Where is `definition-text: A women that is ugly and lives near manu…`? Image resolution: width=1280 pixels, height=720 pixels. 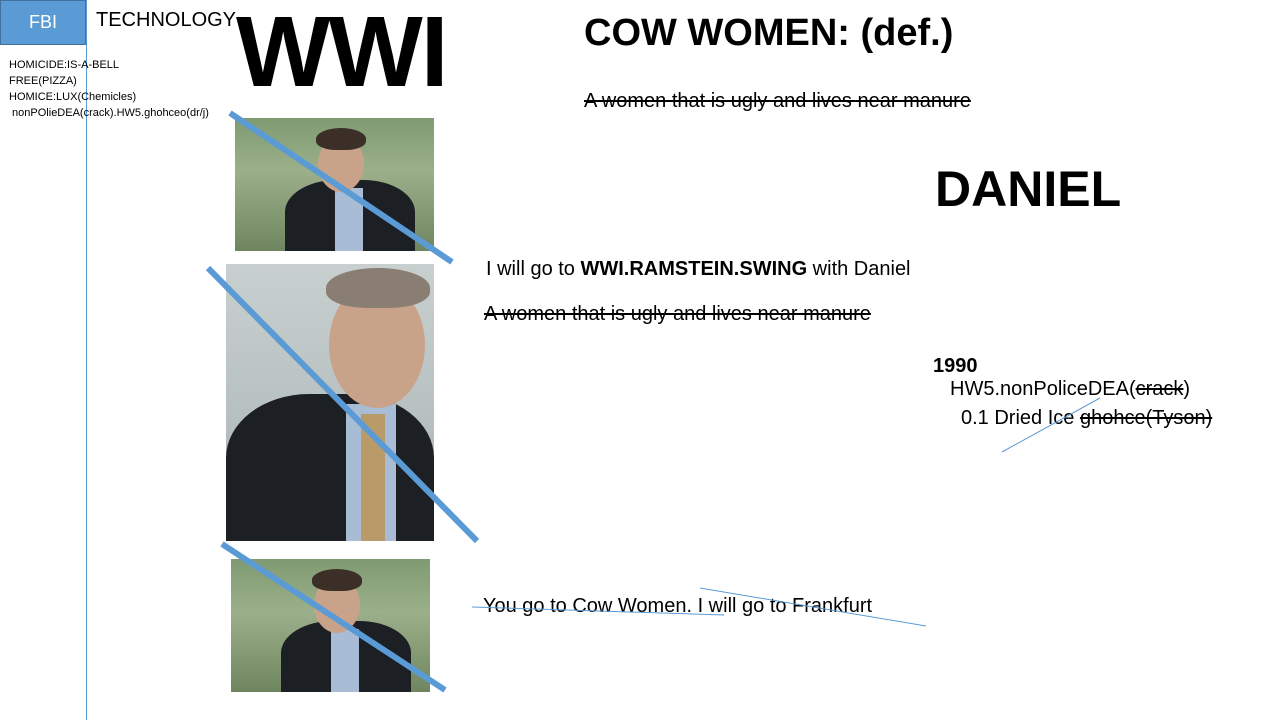
definition-text: A women that is ugly and lives near manu… is located at coordinates (777, 101).